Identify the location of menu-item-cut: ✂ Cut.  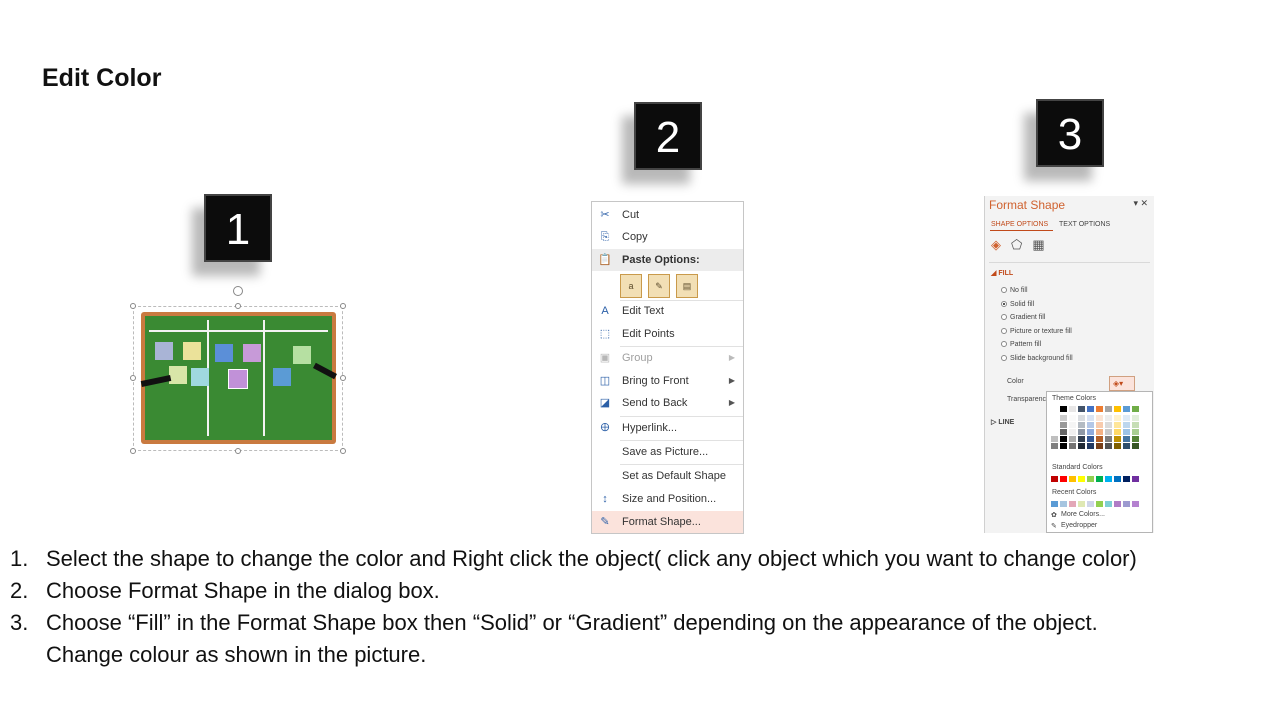
(667, 215).